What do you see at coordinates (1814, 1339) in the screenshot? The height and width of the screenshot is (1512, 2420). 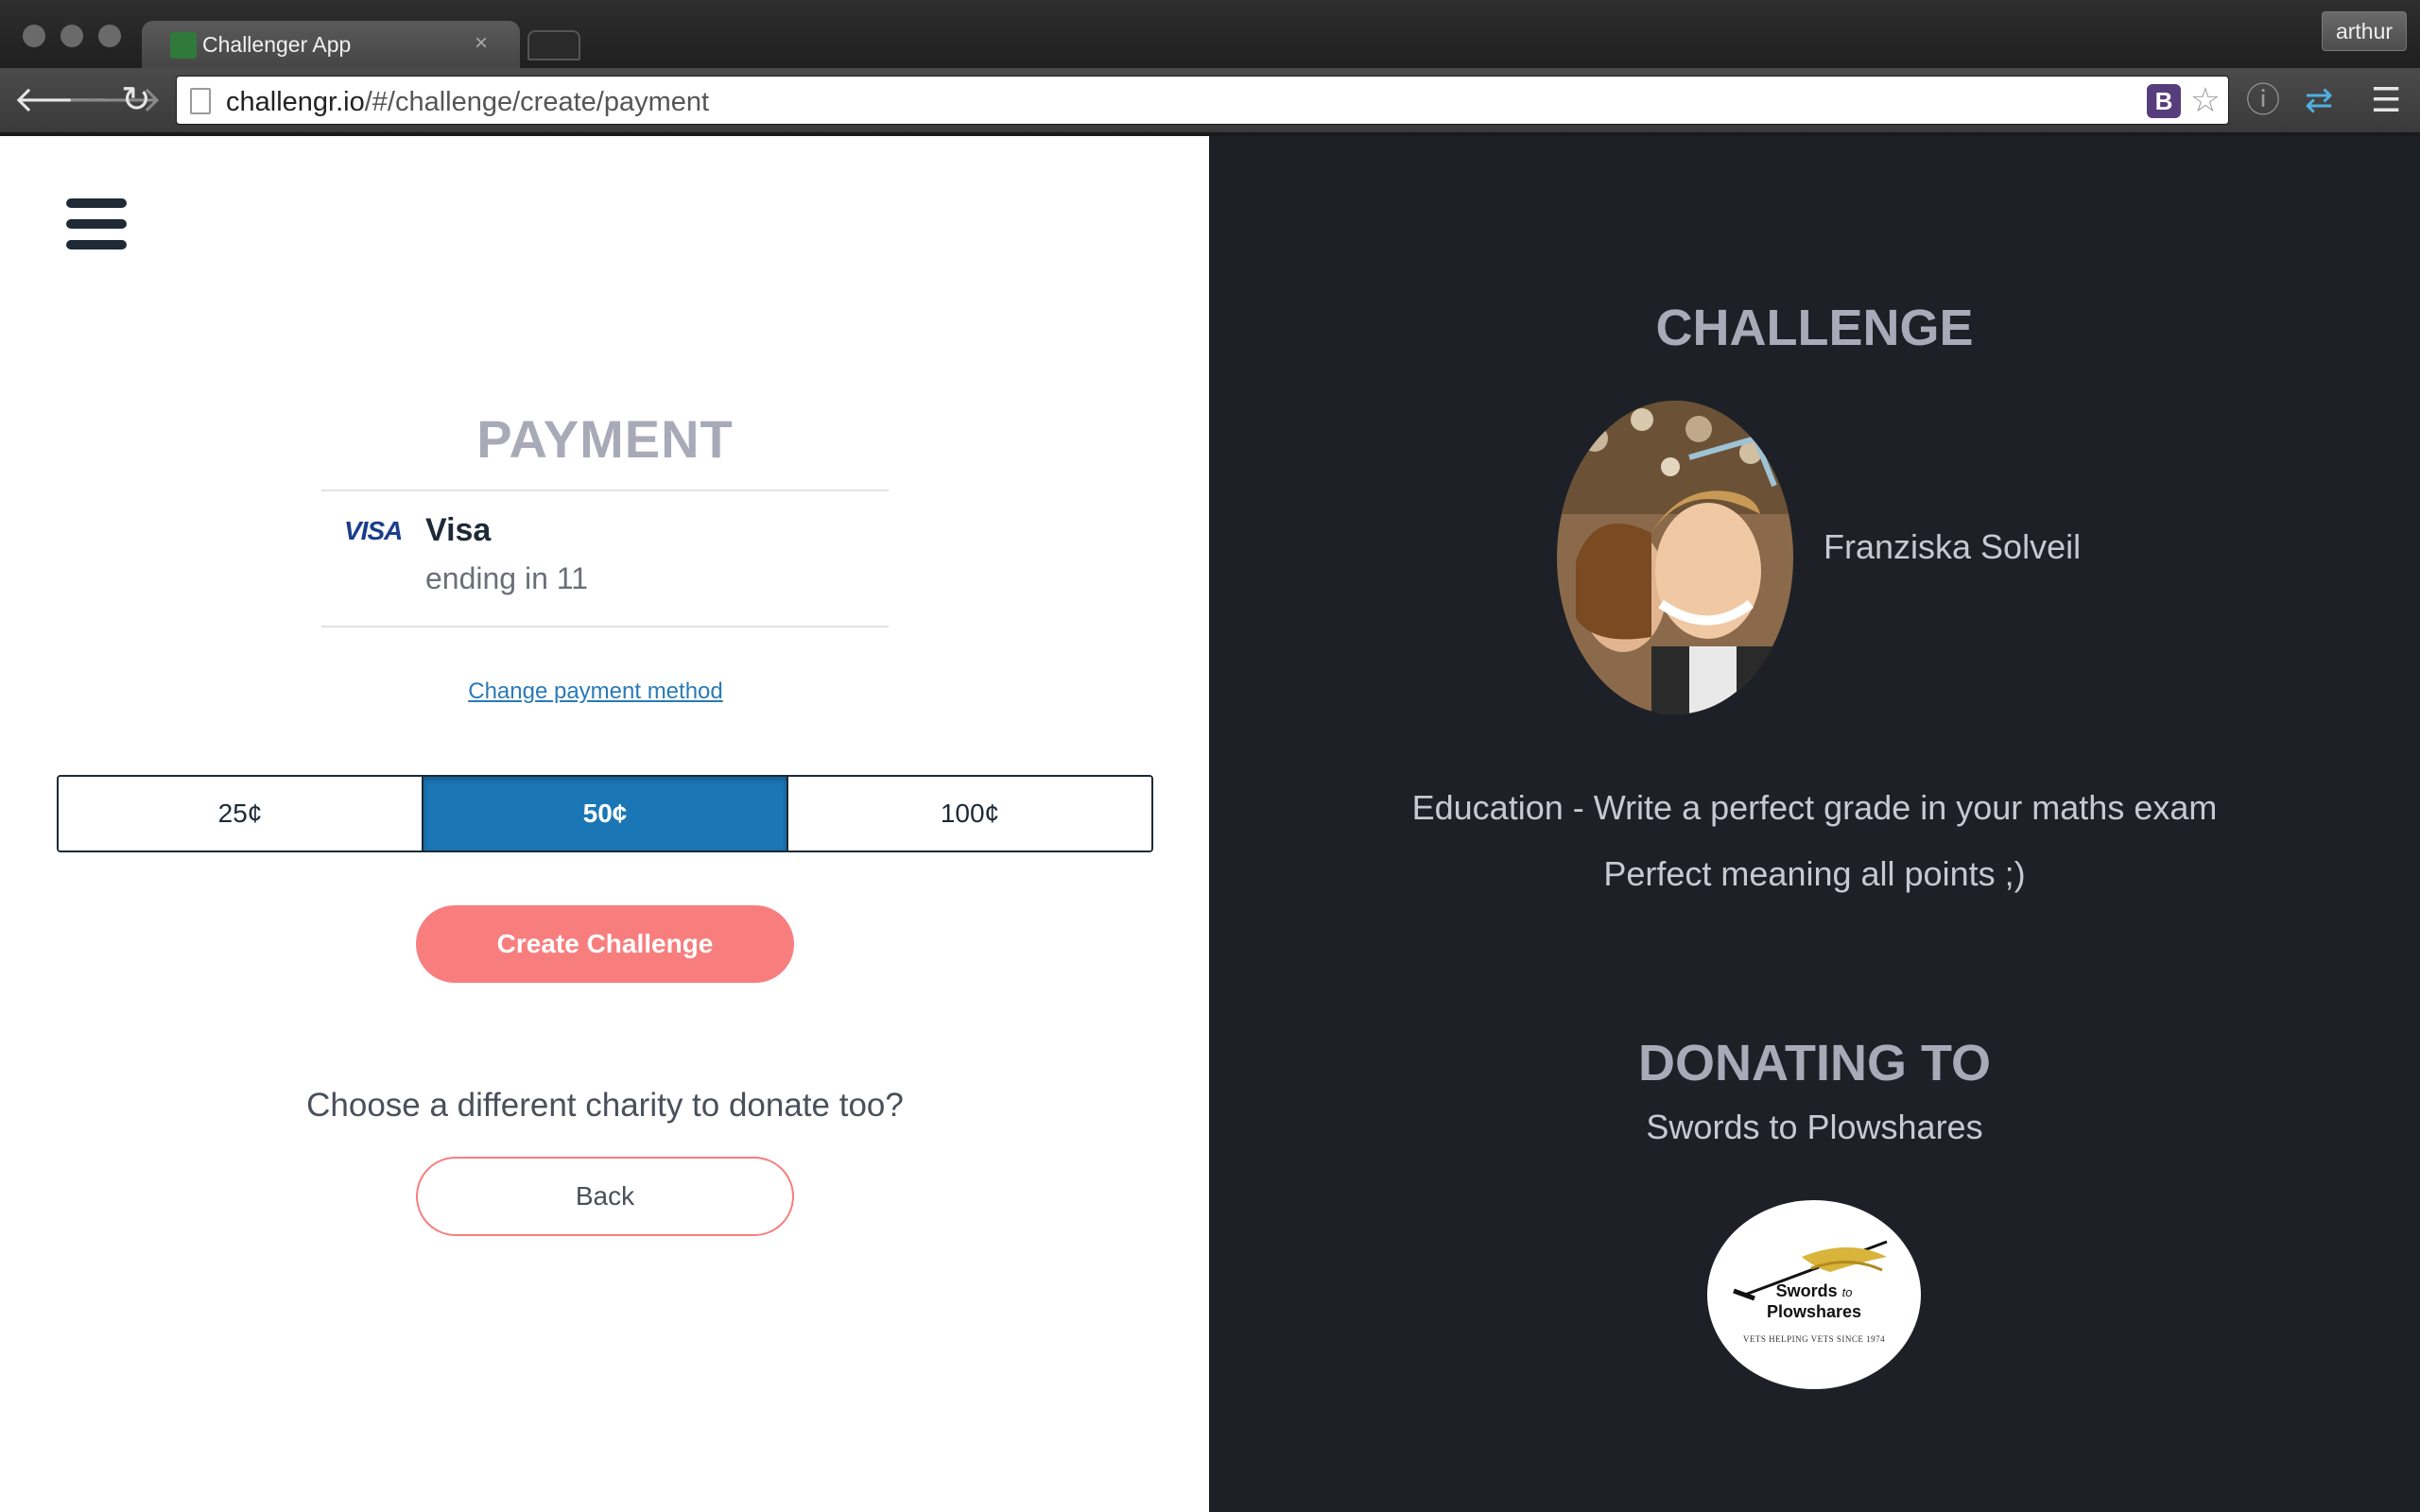 I see `logo-tagline: VETS HELPING VETS SINCE 1974` at bounding box center [1814, 1339].